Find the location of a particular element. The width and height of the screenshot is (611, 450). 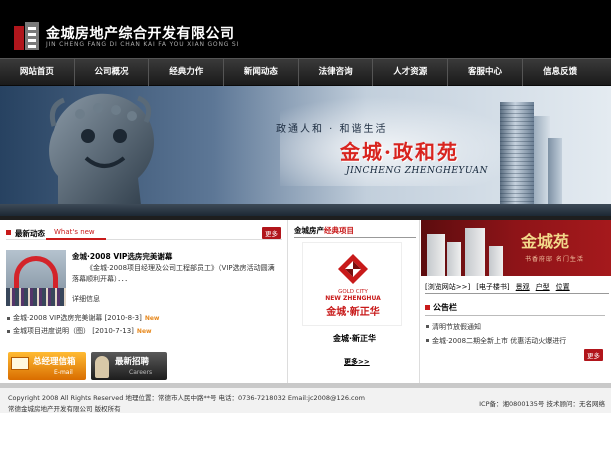

manager-mailbox-button: 总经理信箱 E-mail is located at coordinates (47, 366).